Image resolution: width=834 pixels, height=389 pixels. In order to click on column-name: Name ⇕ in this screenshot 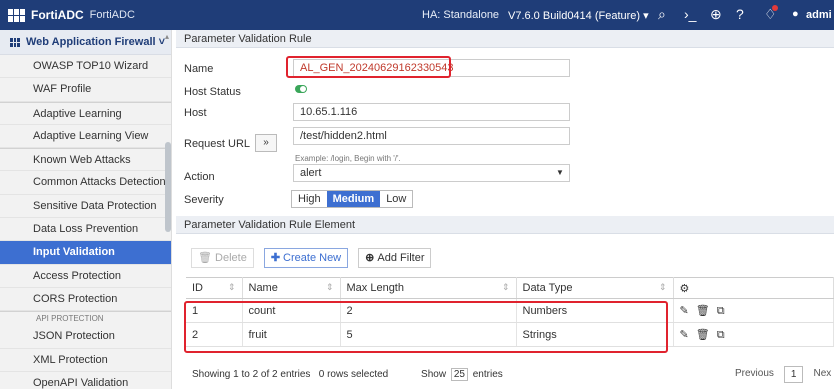, I will do `click(291, 288)`.